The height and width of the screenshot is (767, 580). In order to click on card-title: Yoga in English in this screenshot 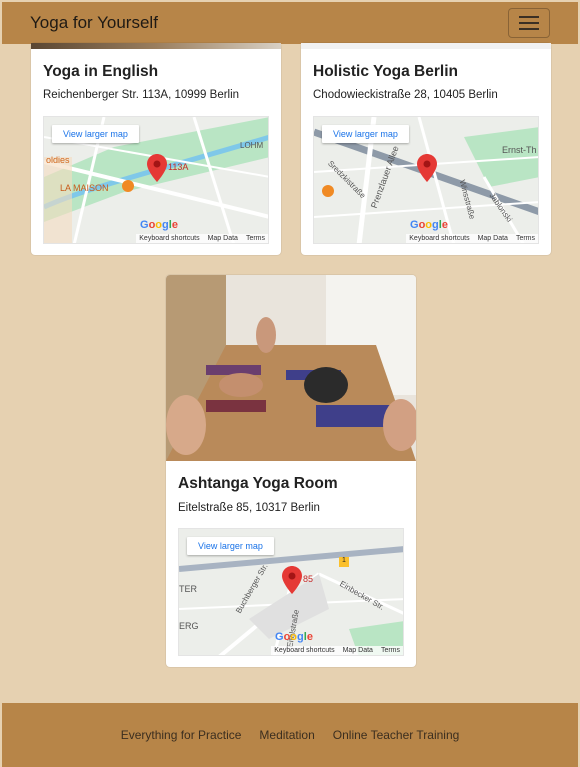, I will do `click(101, 71)`.